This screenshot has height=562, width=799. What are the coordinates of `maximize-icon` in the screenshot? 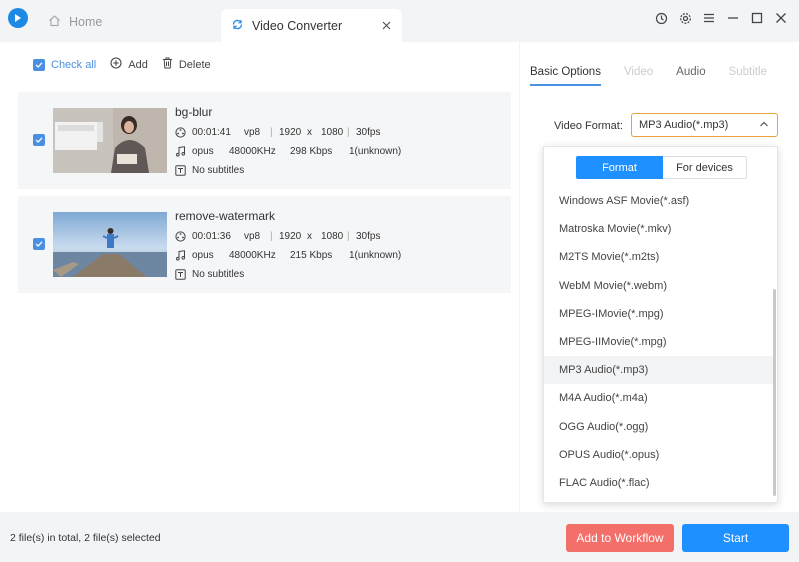 It's located at (757, 18).